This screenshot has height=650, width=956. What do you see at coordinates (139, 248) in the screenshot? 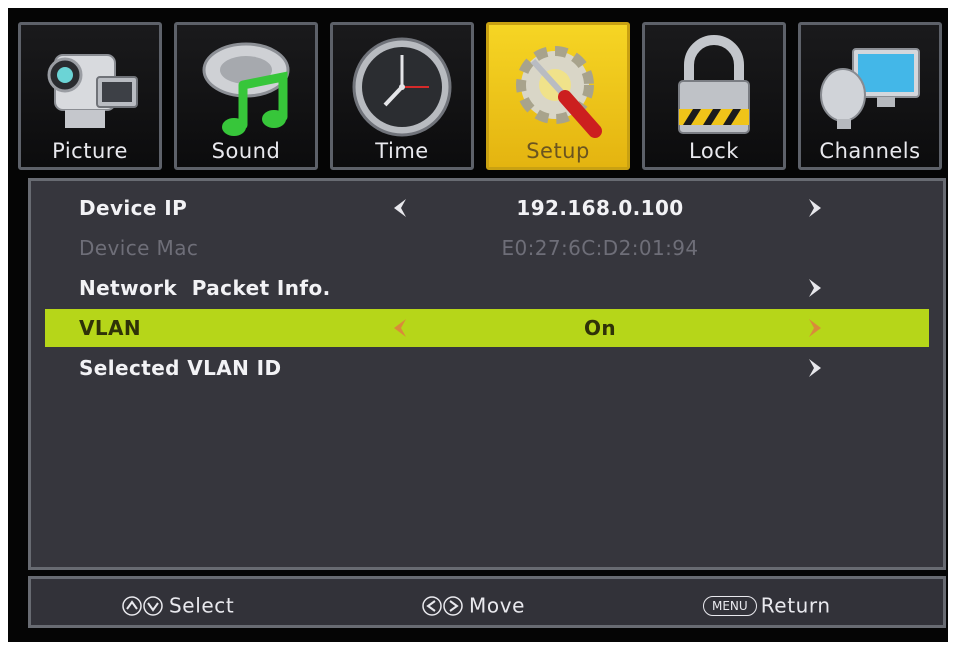
I see `menu-row-label: Device Mac` at bounding box center [139, 248].